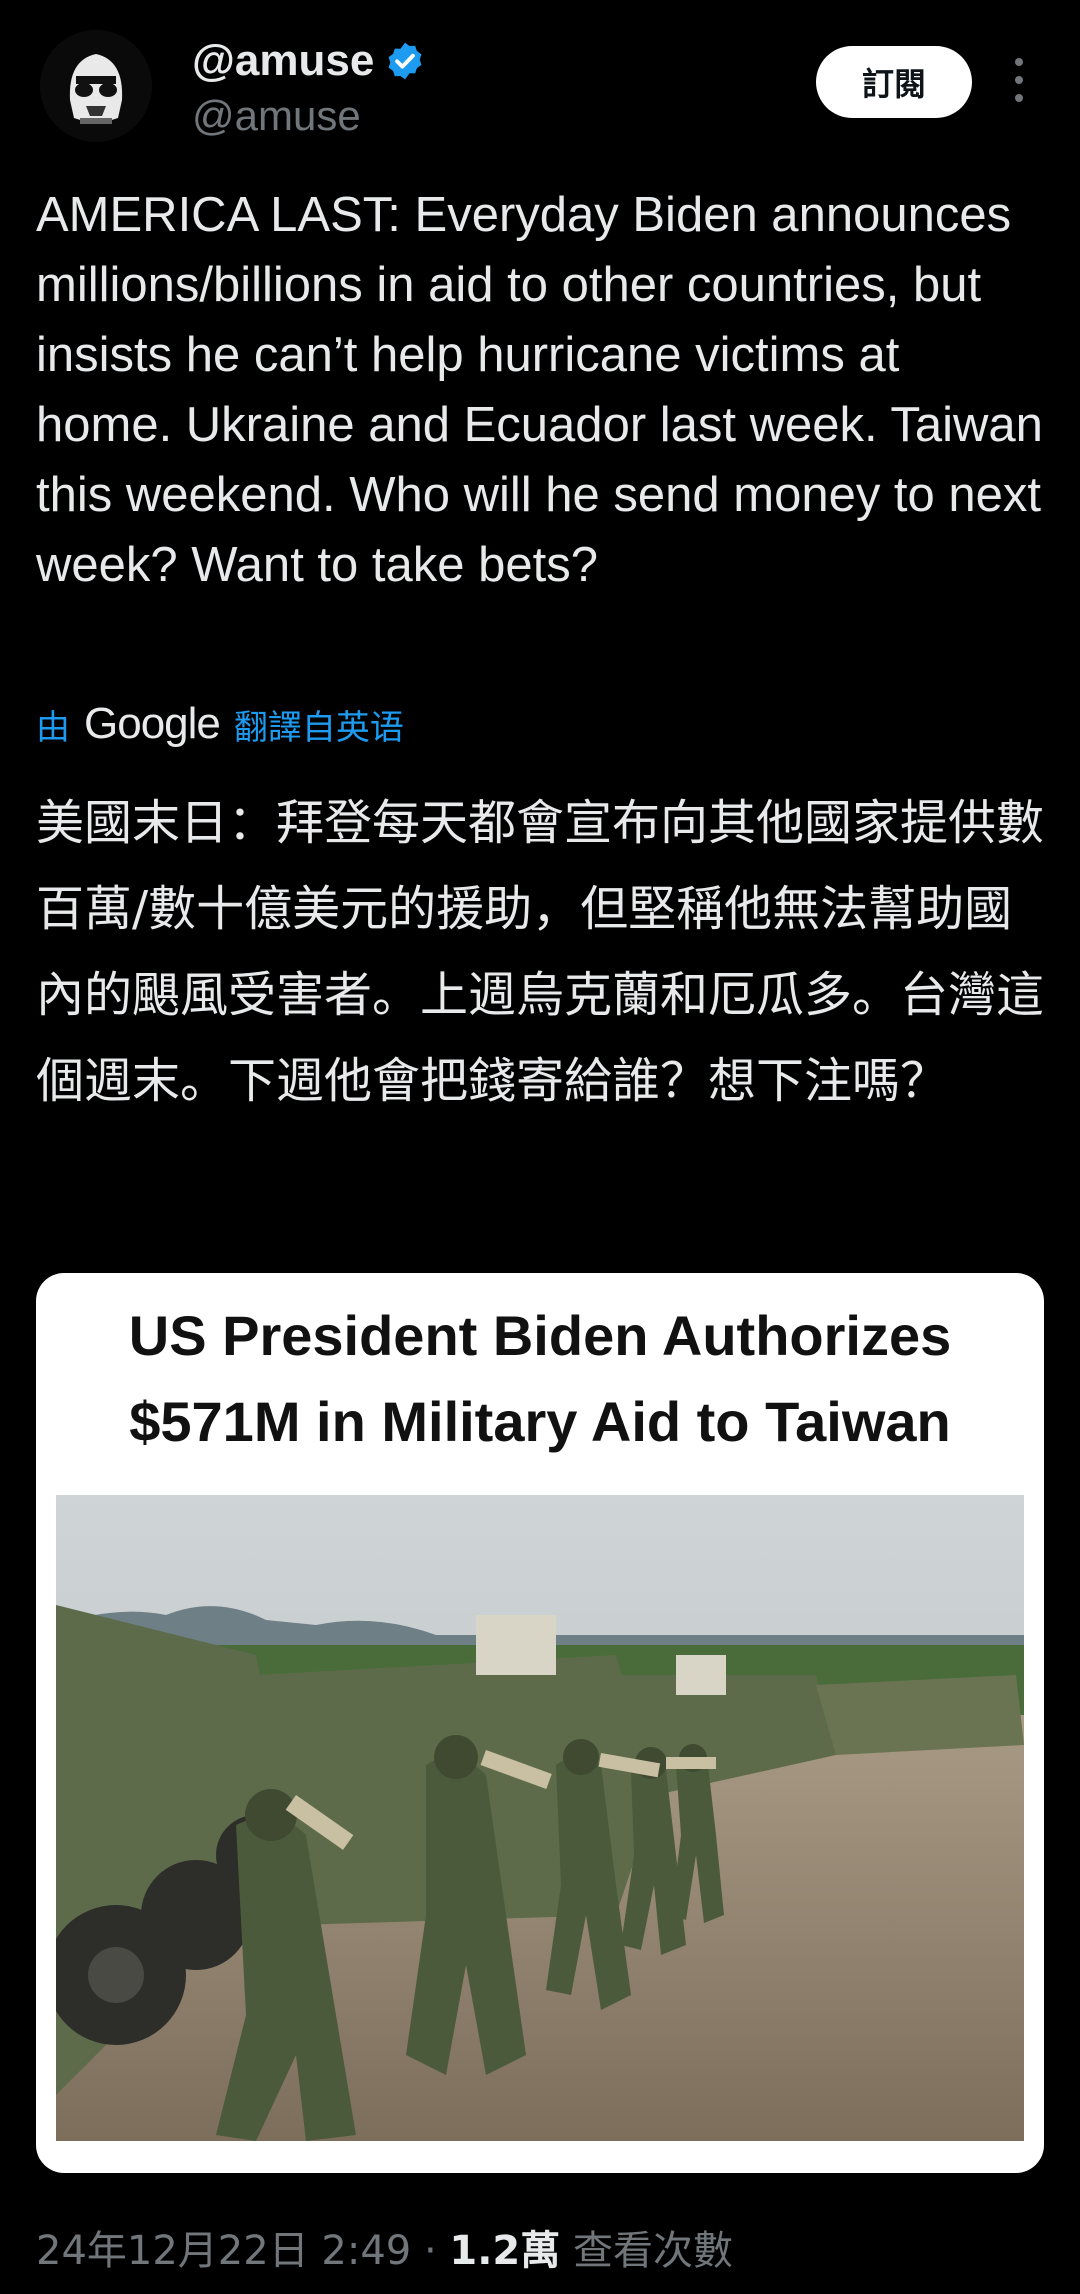 The image size is (1080, 2294). I want to click on avatar, so click(96, 86).